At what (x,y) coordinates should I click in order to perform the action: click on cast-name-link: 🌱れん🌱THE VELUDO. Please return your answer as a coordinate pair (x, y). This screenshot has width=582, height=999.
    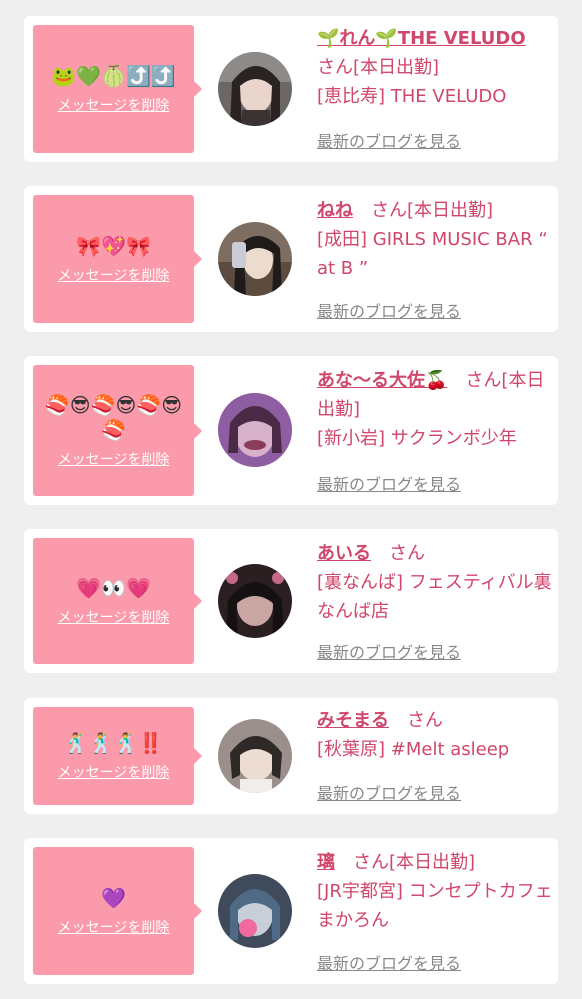
    Looking at the image, I should click on (421, 38).